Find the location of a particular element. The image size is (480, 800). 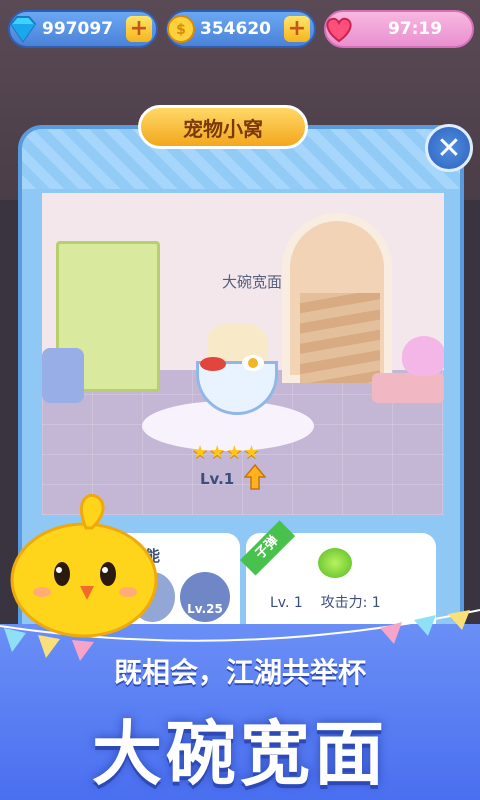

add-coins-button: + is located at coordinates (297, 29).